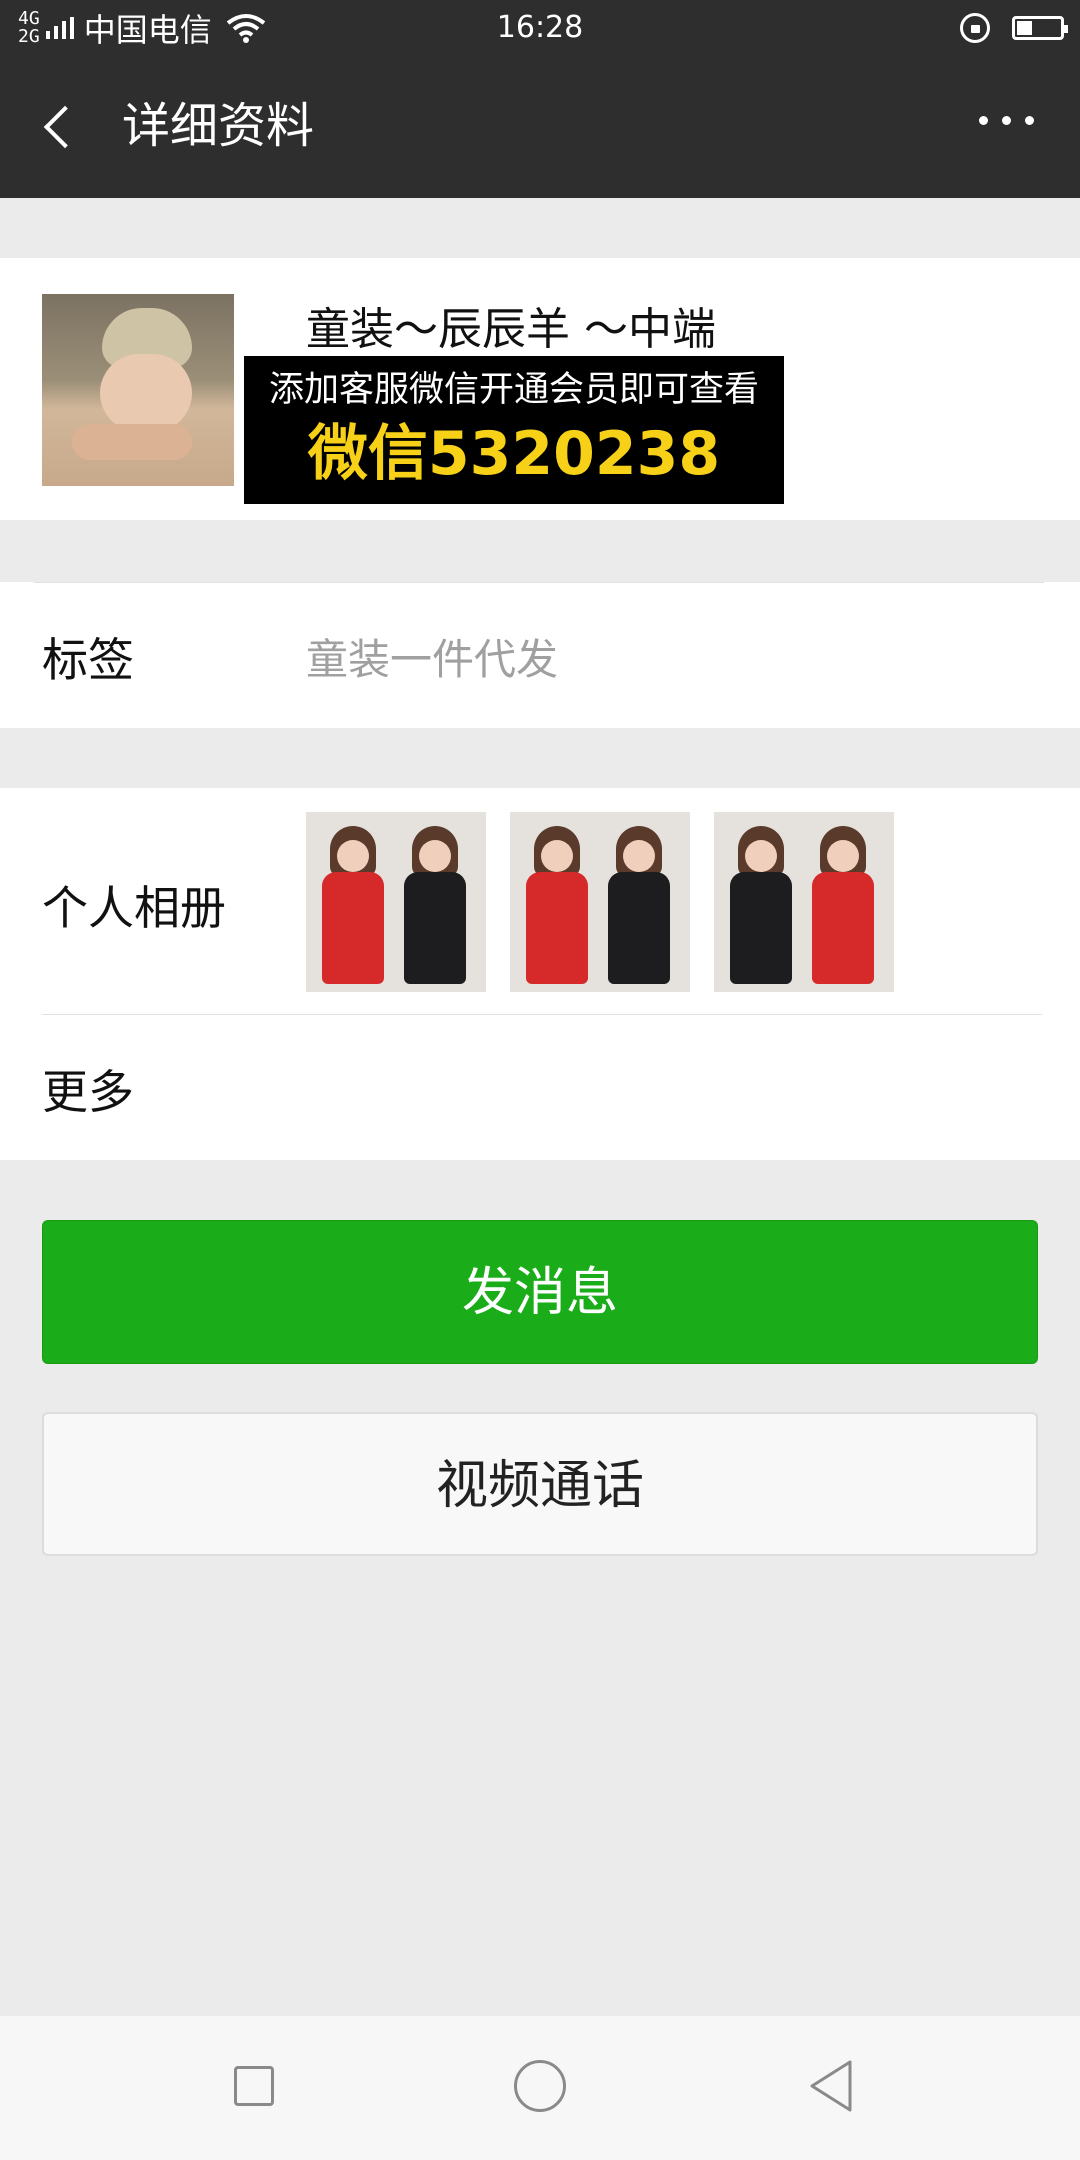 The image size is (1080, 2160). Describe the element at coordinates (511, 329) in the screenshot. I see `contact-name: 童装～辰辰羊 ～中端` at that location.